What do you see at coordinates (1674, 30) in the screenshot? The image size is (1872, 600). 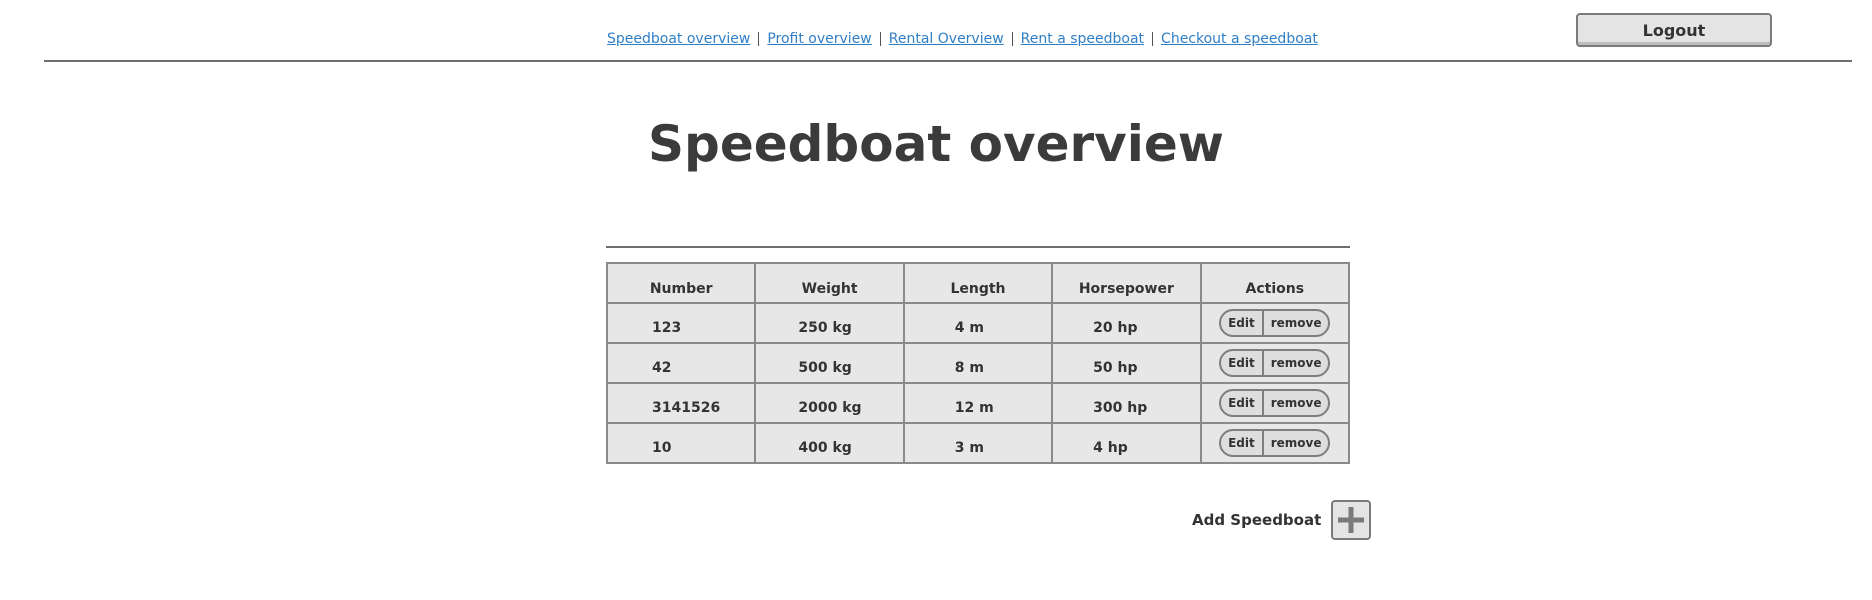 I see `logout-button: Logout` at bounding box center [1674, 30].